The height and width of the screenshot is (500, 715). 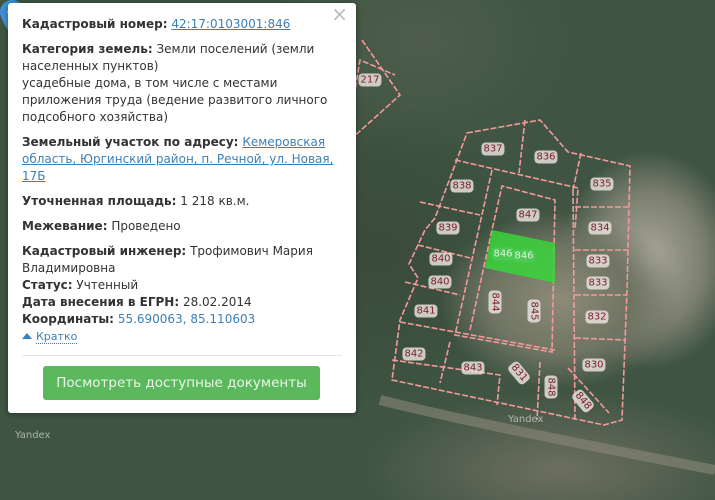 I want to click on engineer-label: Кадастровый инженер:, so click(x=104, y=251).